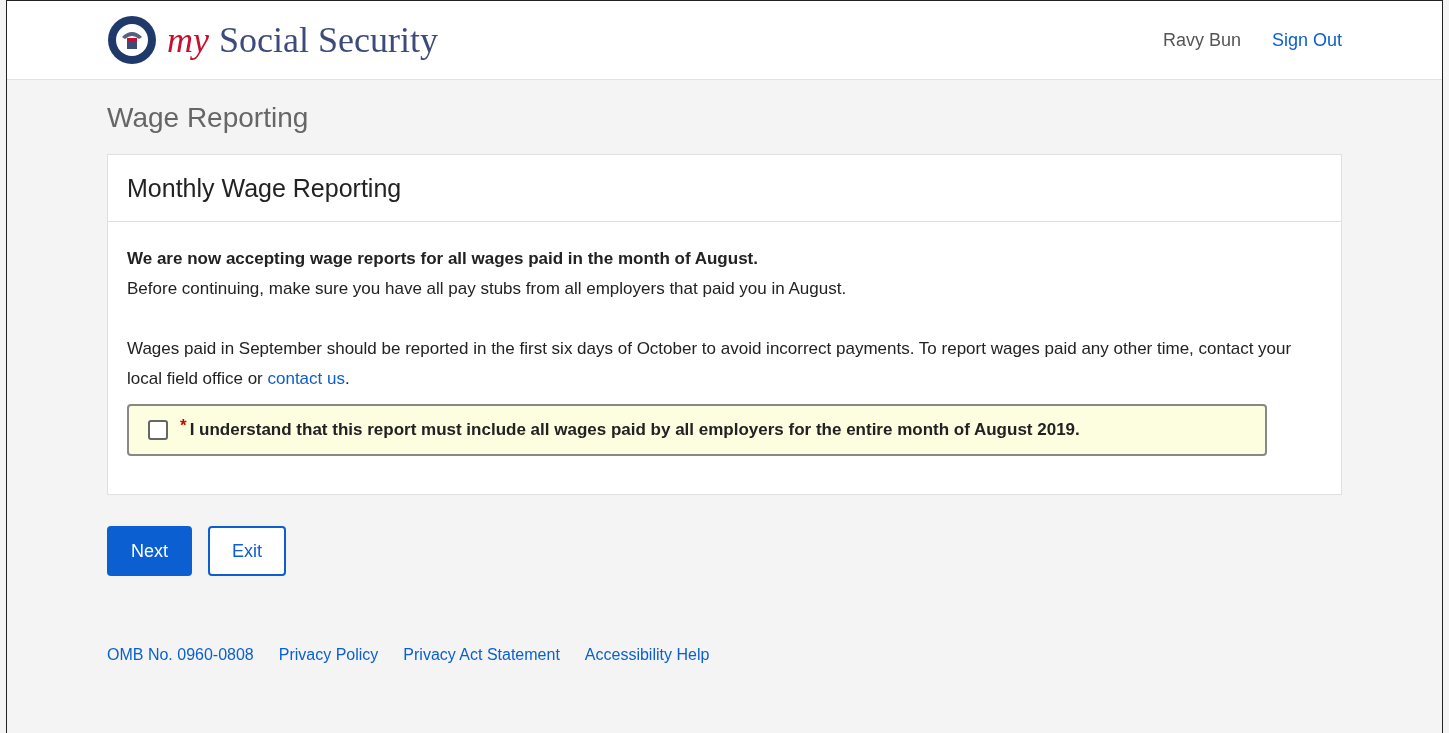  What do you see at coordinates (647, 655) in the screenshot?
I see `footer-link: Accessibility Help` at bounding box center [647, 655].